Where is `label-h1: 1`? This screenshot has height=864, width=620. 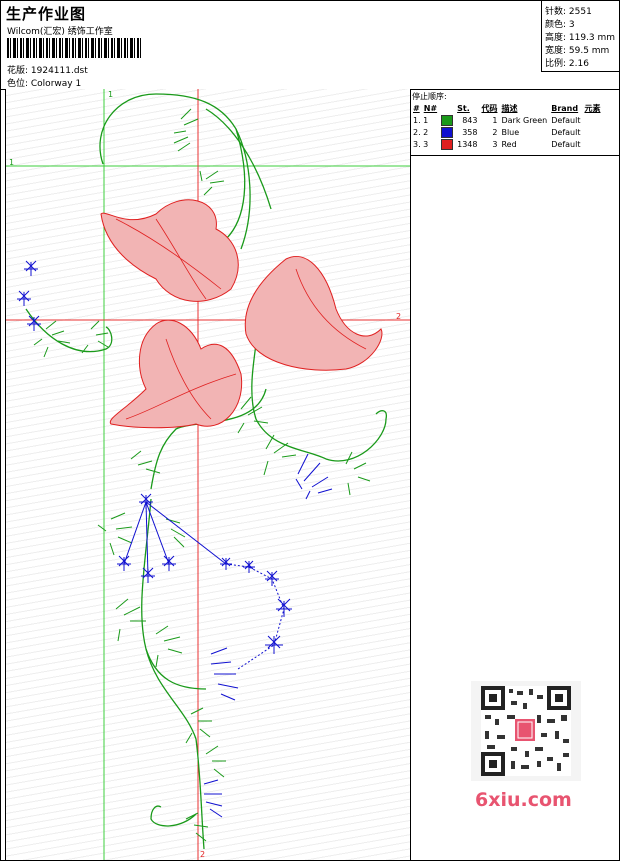 label-h1: 1 is located at coordinates (11, 162).